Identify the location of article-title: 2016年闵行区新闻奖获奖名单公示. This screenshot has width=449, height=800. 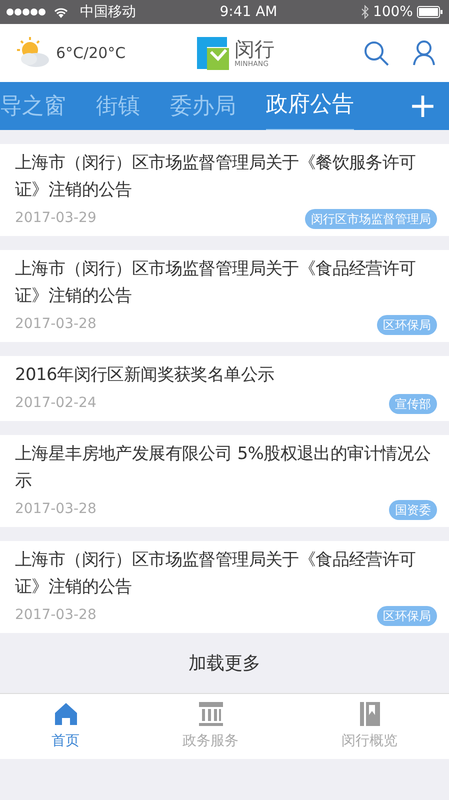
(145, 375).